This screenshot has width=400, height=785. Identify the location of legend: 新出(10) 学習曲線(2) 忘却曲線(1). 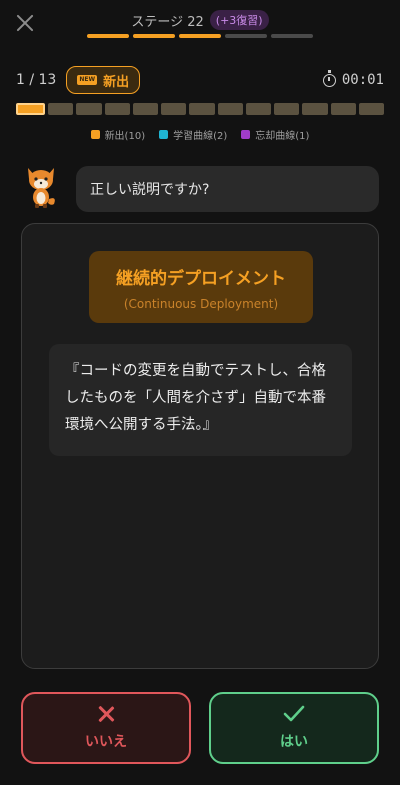
(200, 134).